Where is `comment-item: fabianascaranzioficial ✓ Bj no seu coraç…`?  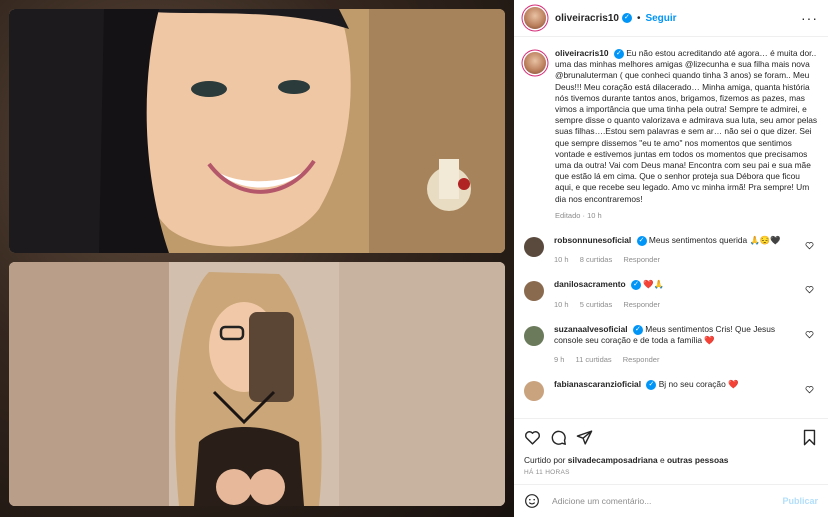 comment-item: fabianascaranzioficial ✓ Bj no seu coraç… is located at coordinates (671, 390).